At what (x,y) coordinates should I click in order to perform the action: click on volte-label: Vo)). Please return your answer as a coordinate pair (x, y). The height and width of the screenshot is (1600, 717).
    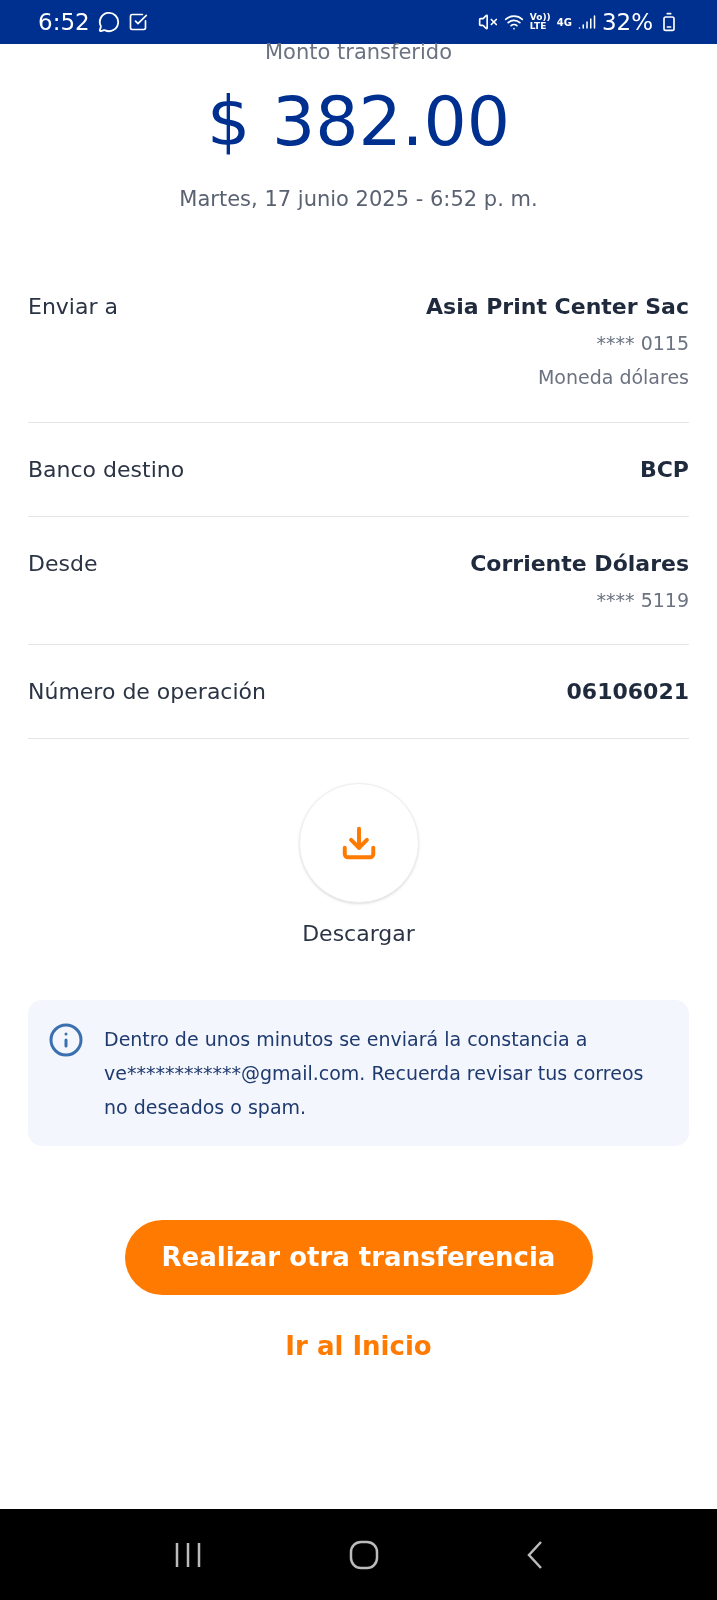
    Looking at the image, I should click on (540, 17).